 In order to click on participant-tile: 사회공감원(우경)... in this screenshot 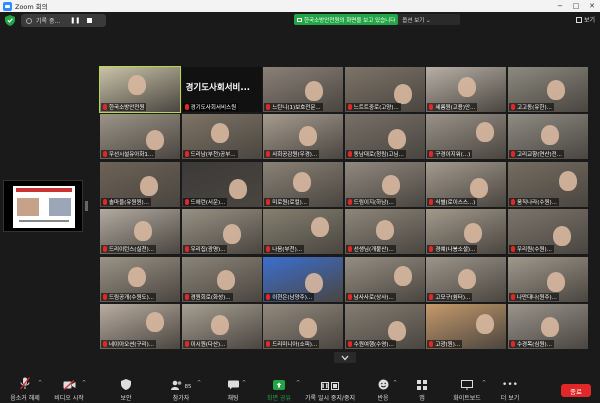, I will do `click(303, 137)`.